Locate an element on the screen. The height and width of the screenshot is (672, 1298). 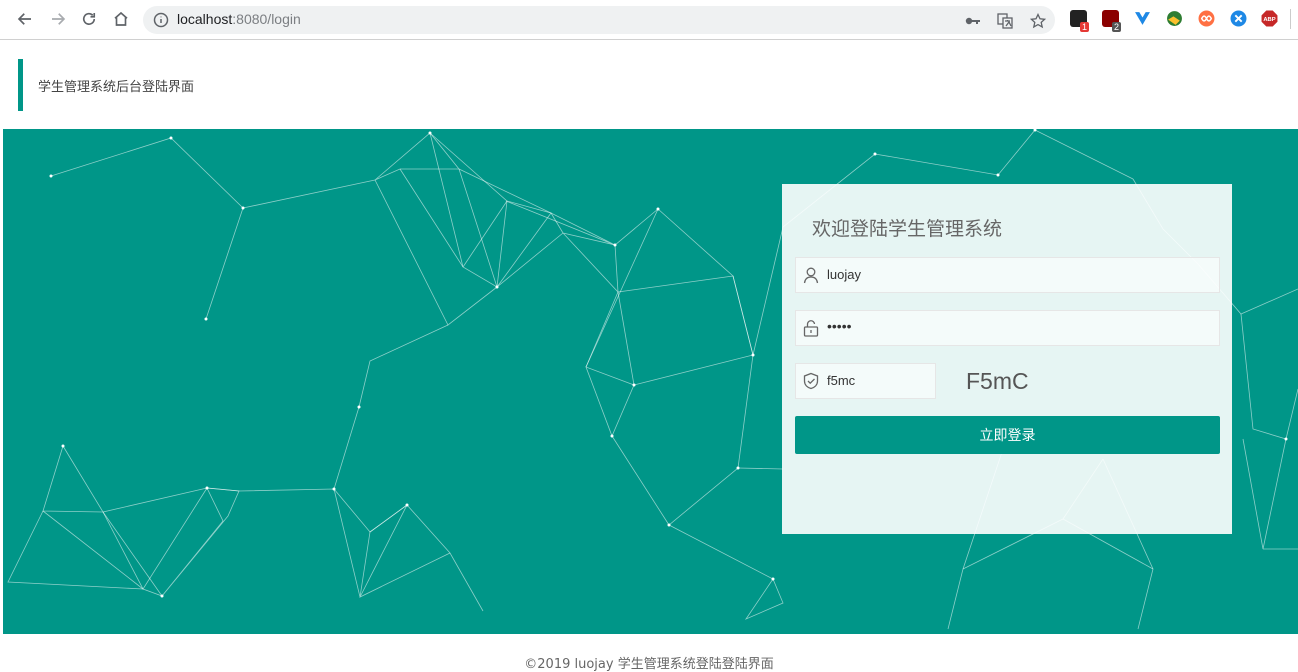
captcha-field: f5mc is located at coordinates (865, 381).